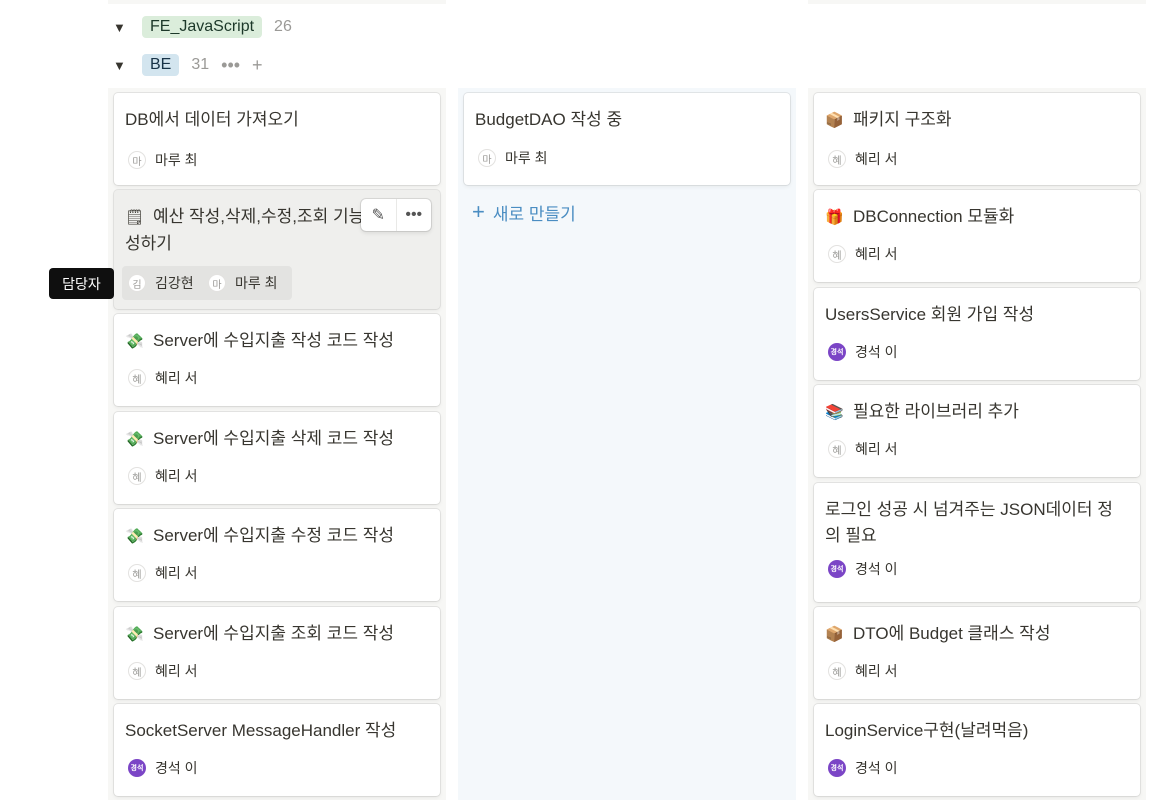 The height and width of the screenshot is (800, 1159). I want to click on card-title-text: Server에 수입지출 작성 코드 작성, so click(274, 340).